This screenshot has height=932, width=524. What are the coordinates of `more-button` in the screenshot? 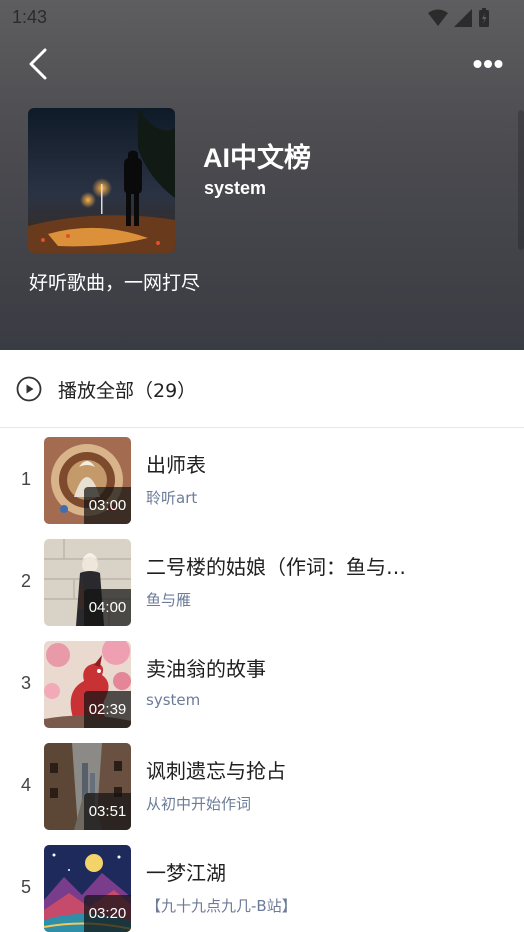 It's located at (488, 64).